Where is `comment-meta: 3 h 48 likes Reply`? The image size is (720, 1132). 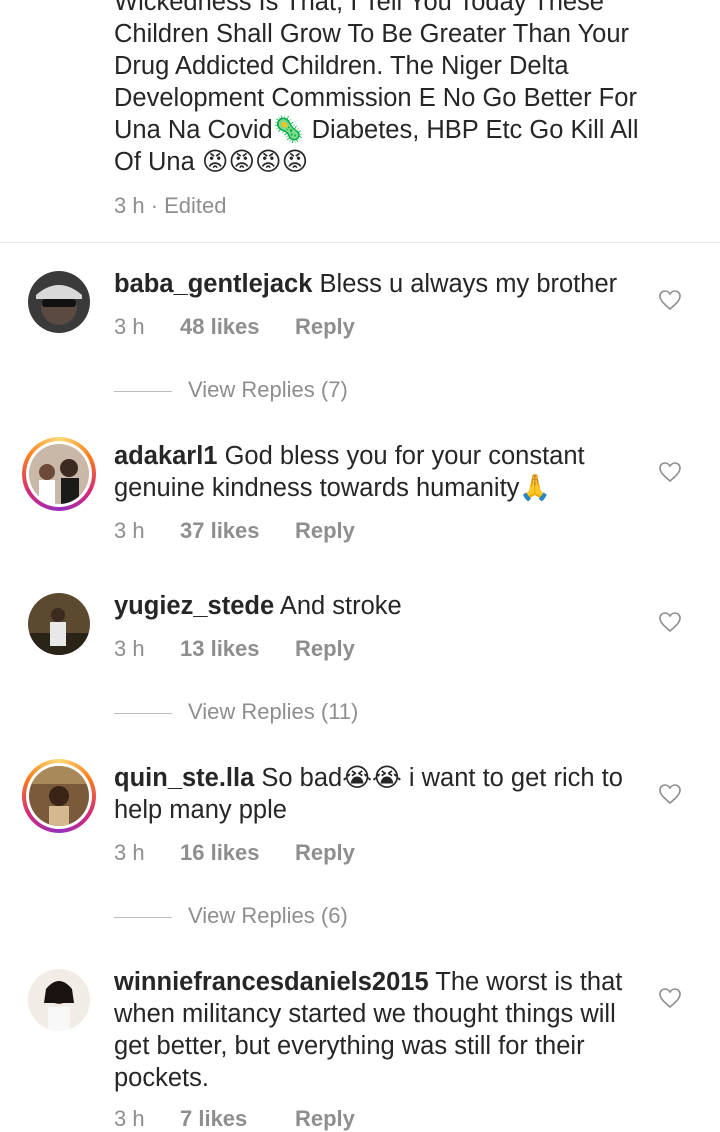 comment-meta: 3 h 48 likes Reply is located at coordinates (234, 327).